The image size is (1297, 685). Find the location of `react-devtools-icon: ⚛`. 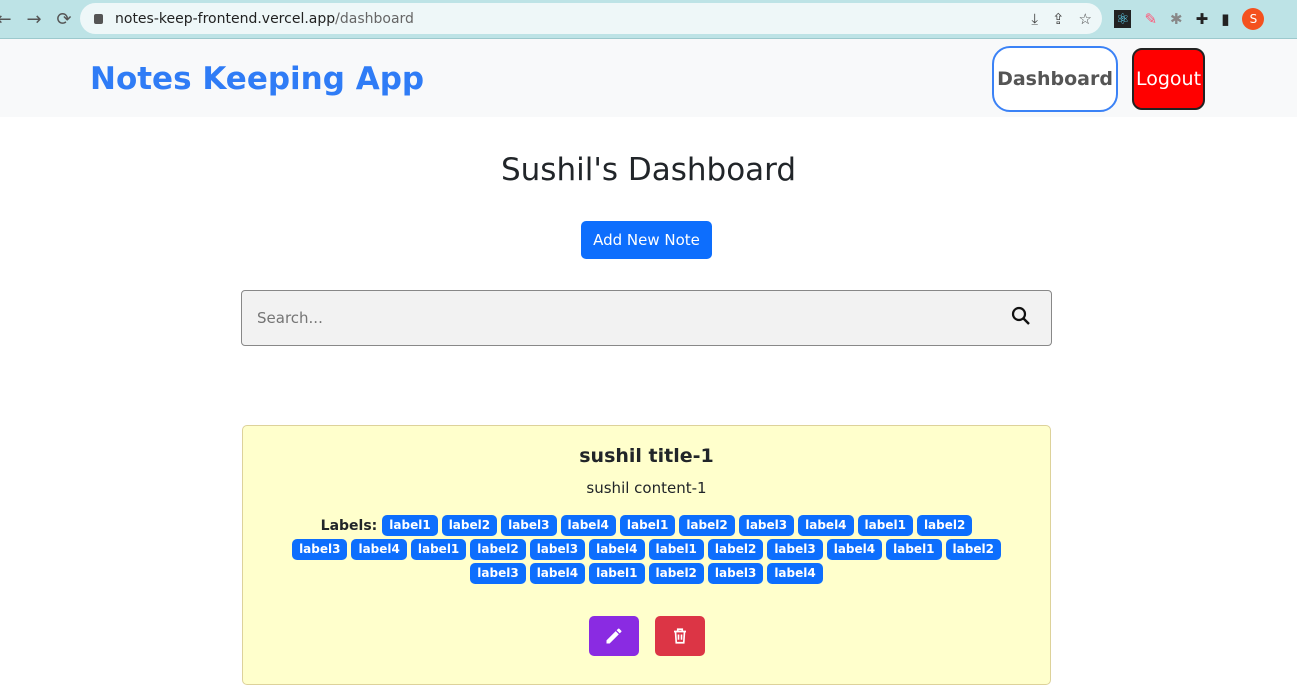

react-devtools-icon: ⚛ is located at coordinates (1123, 19).